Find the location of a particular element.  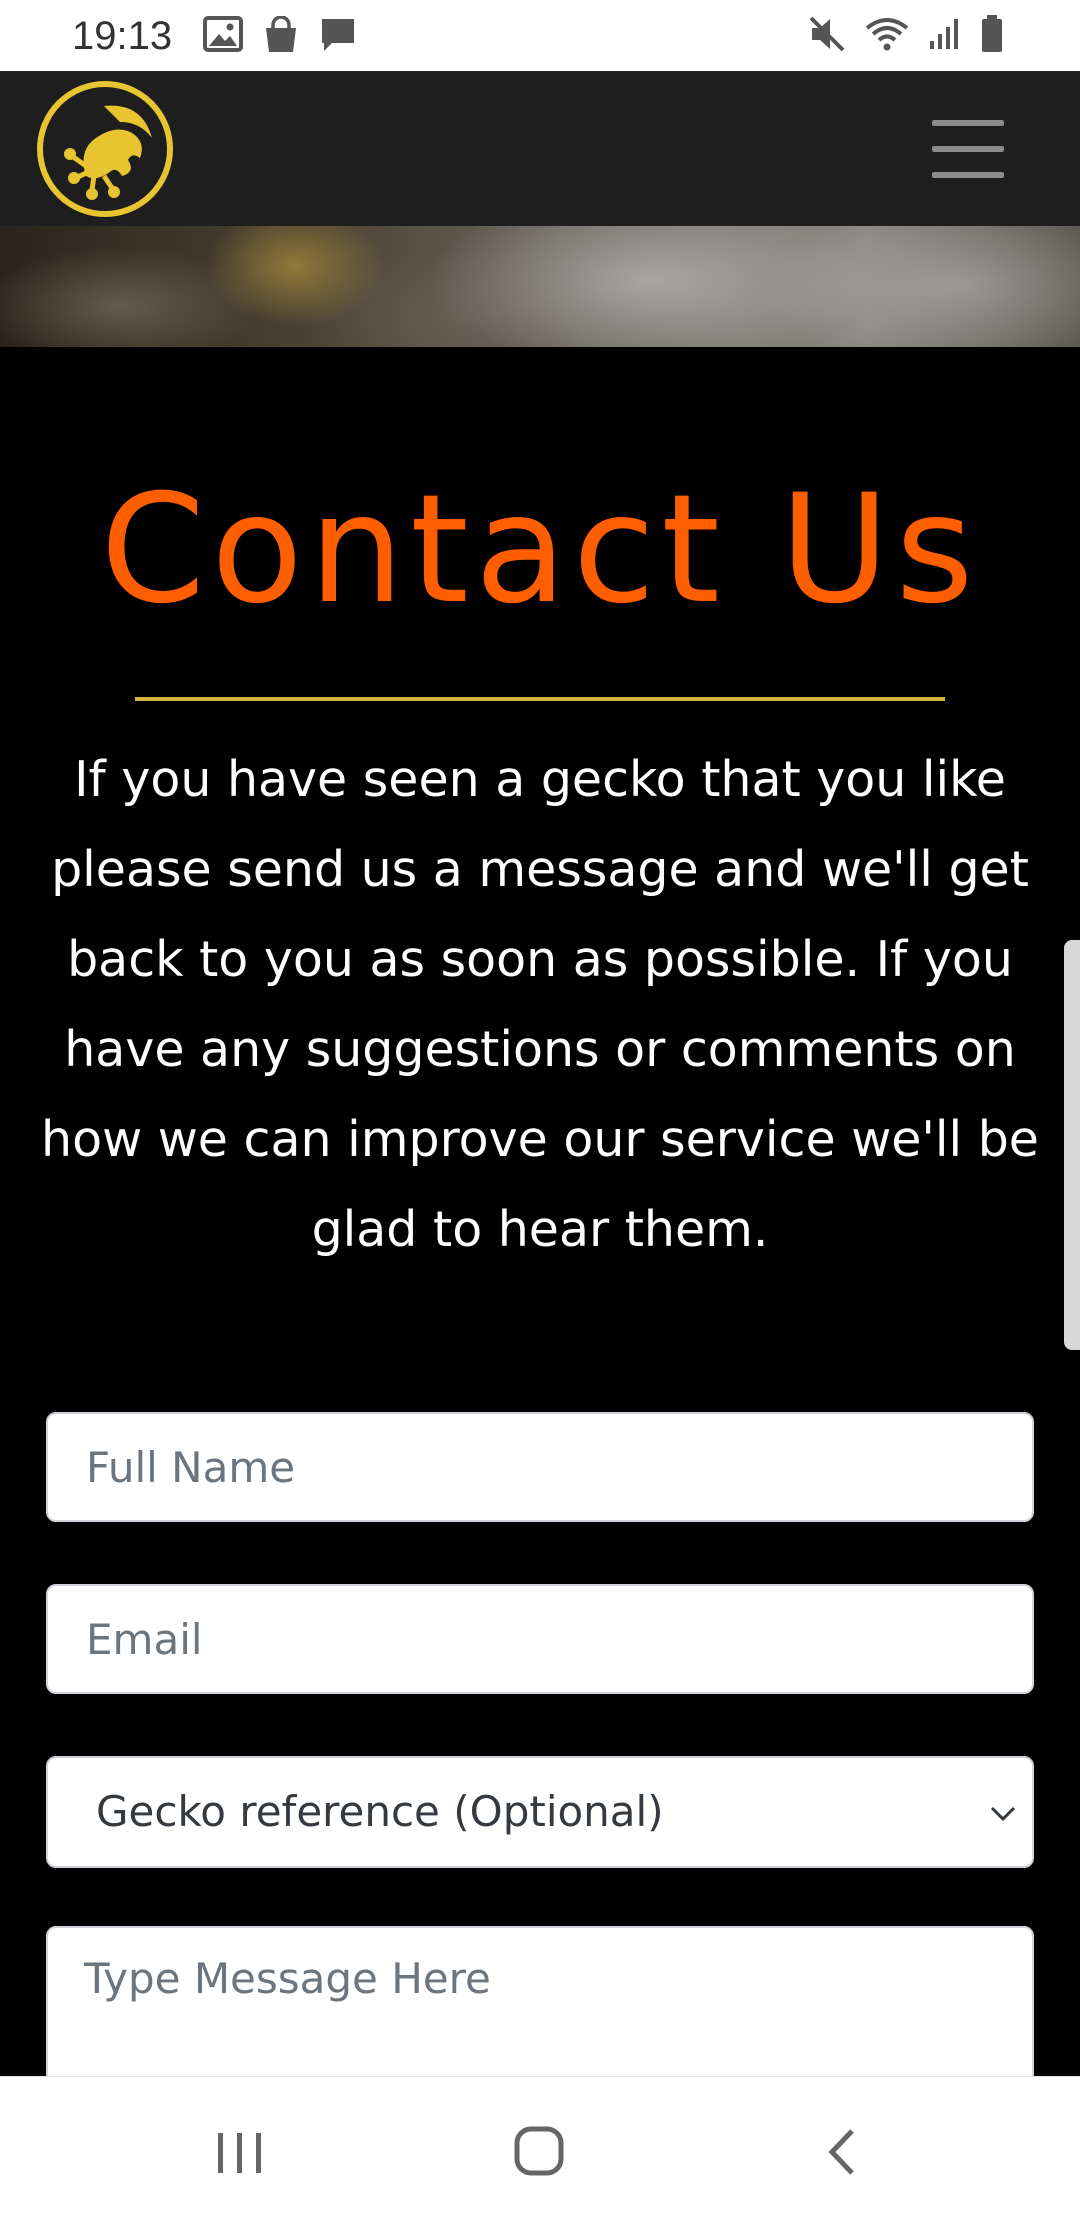

menu-bar-top is located at coordinates (968, 123).